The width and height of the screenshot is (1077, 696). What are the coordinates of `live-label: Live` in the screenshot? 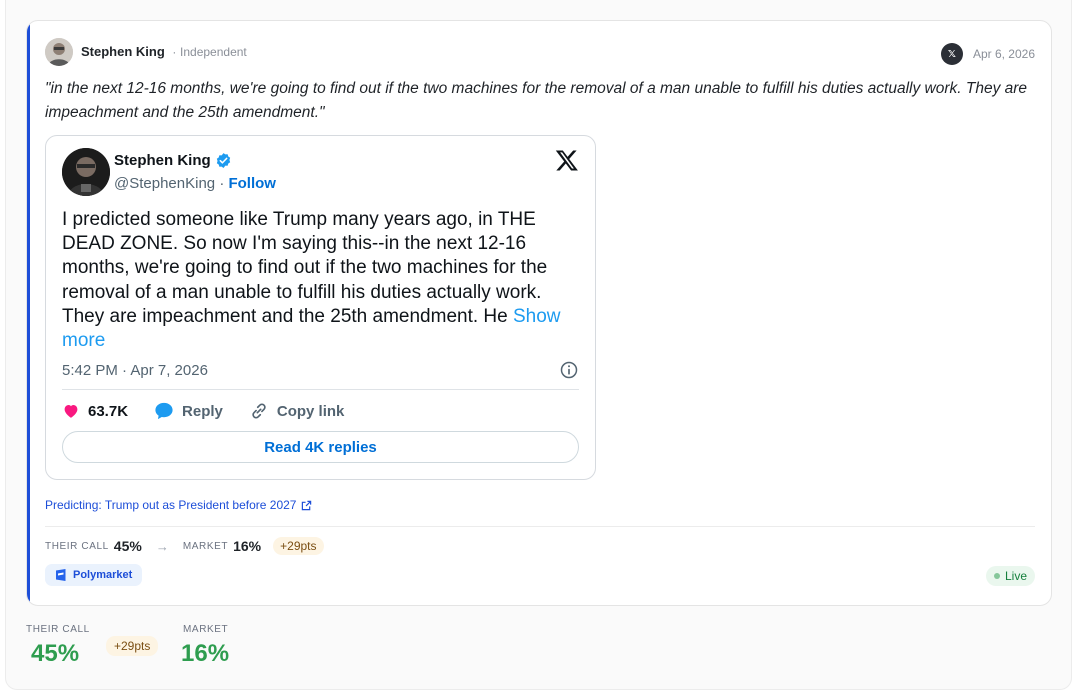 It's located at (1015, 576).